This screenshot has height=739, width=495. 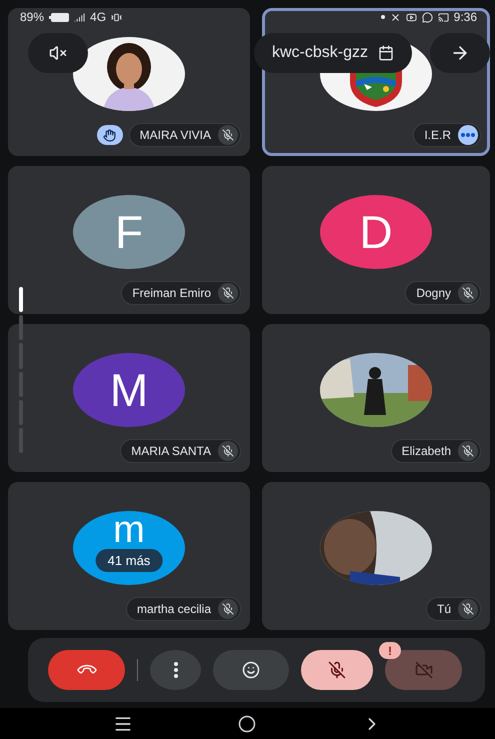 I want to click on participant-tile: Elizabeth, so click(x=376, y=398).